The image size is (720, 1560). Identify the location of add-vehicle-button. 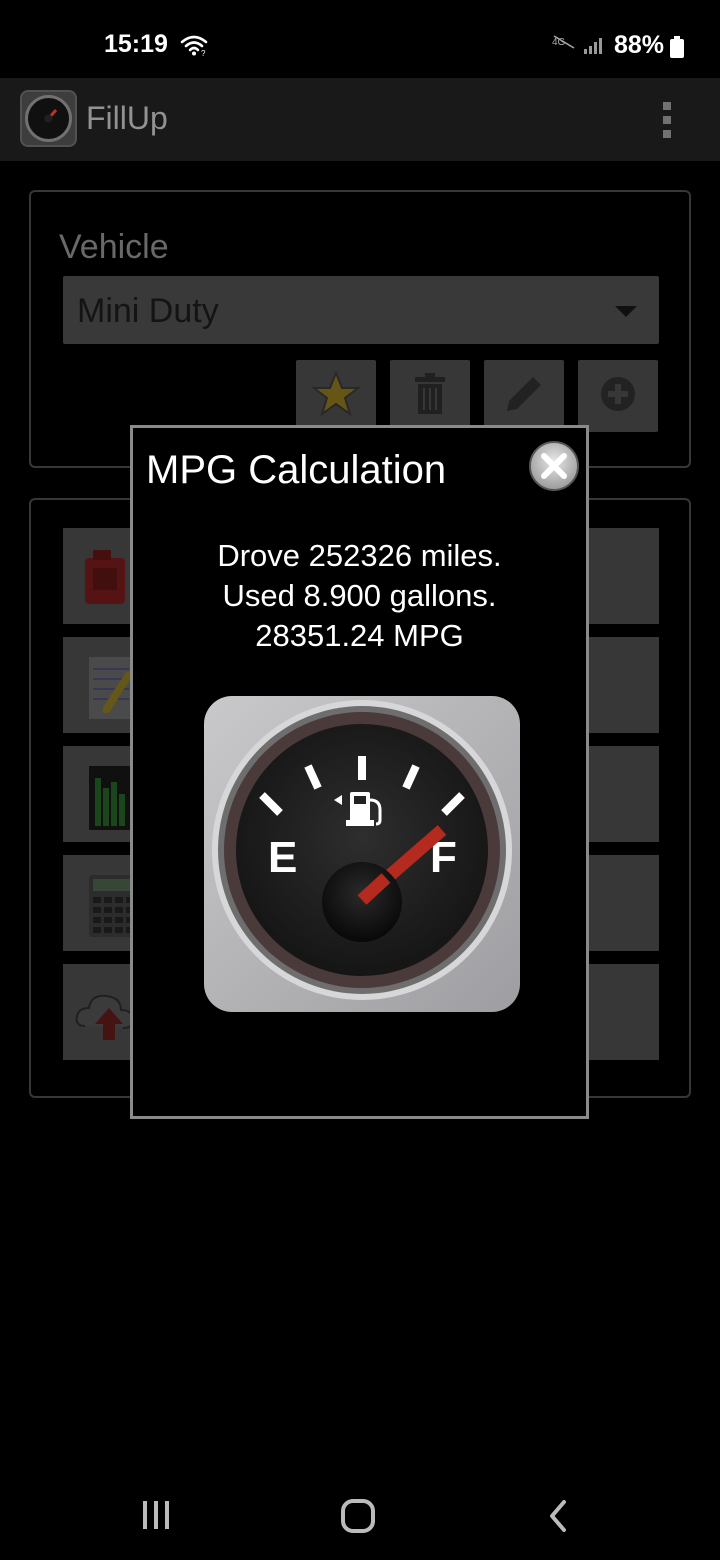
(618, 396).